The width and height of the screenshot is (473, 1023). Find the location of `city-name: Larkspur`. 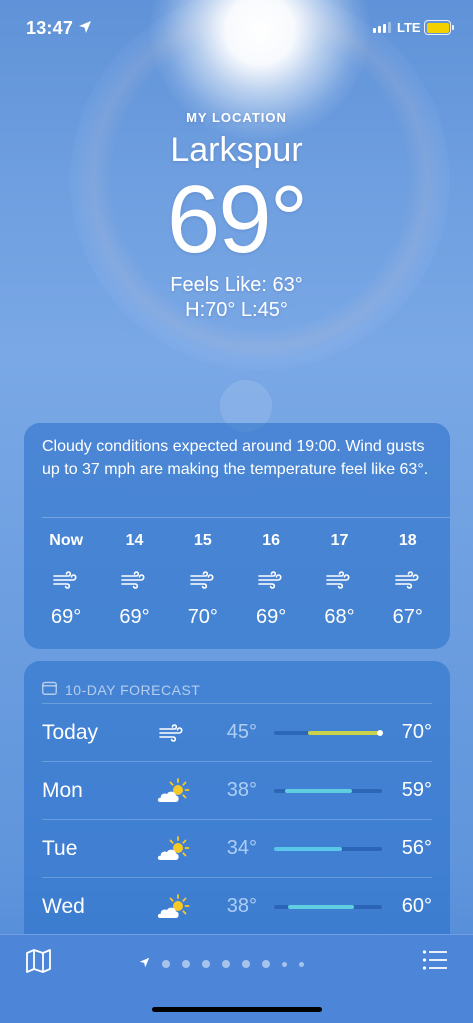

city-name: Larkspur is located at coordinates (236, 150).